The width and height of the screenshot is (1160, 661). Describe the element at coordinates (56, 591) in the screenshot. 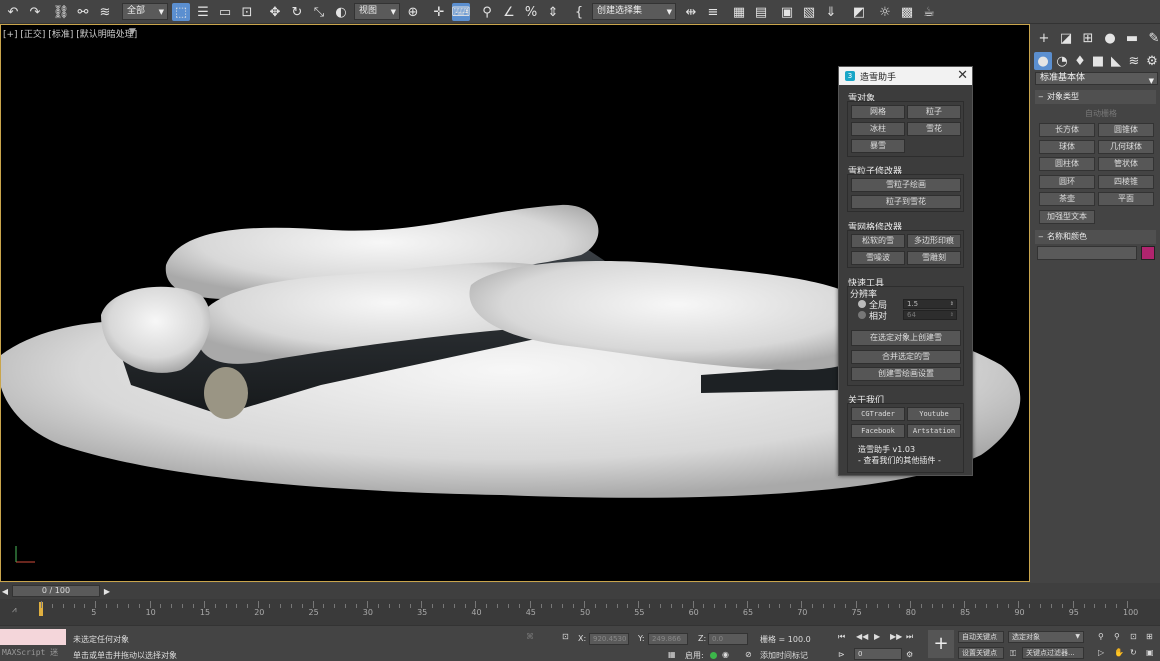

I see `frame-counter: 0 / 100` at that location.